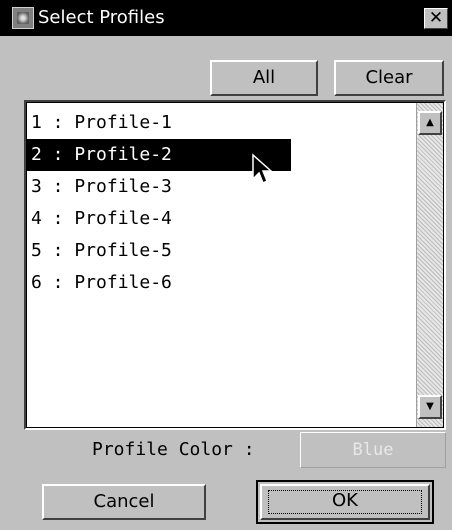  I want to click on close-icon: ✕, so click(436, 18).